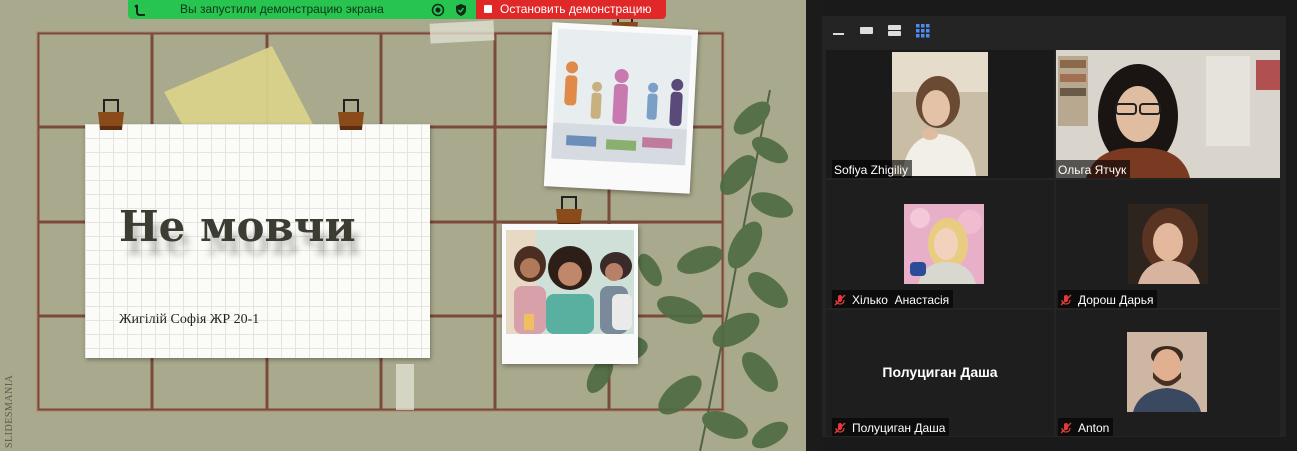 Image resolution: width=1297 pixels, height=451 pixels. What do you see at coordinates (867, 30) in the screenshot?
I see `speaker-view-icon` at bounding box center [867, 30].